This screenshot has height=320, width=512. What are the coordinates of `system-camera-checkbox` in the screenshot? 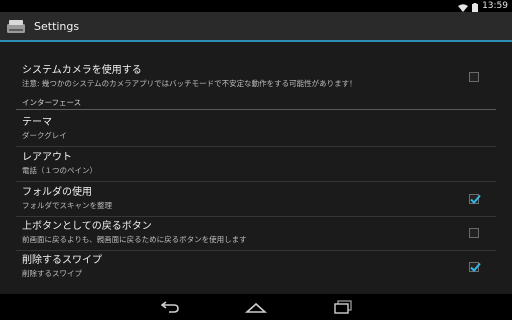 It's located at (474, 77).